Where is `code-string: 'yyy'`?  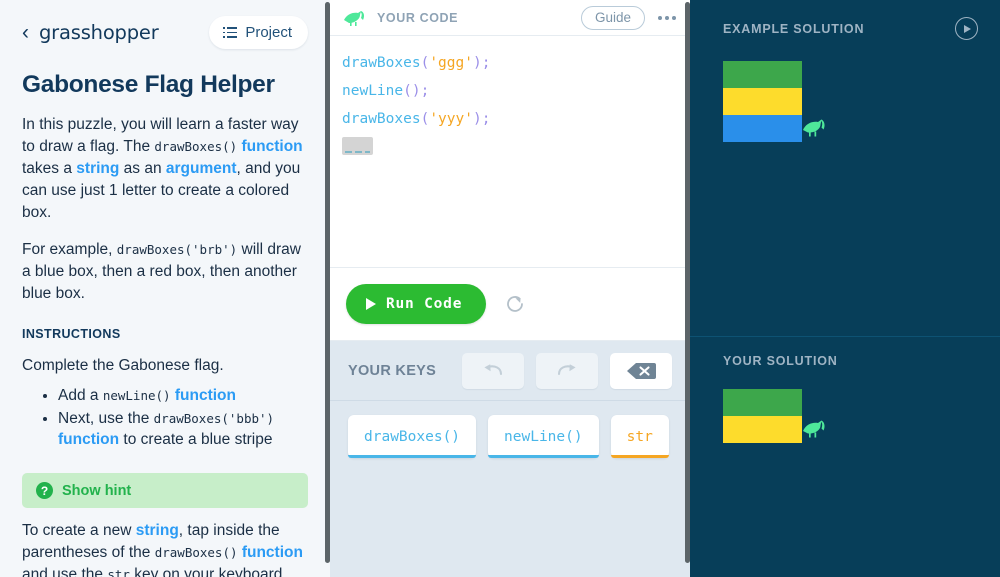 code-string: 'yyy' is located at coordinates (451, 119).